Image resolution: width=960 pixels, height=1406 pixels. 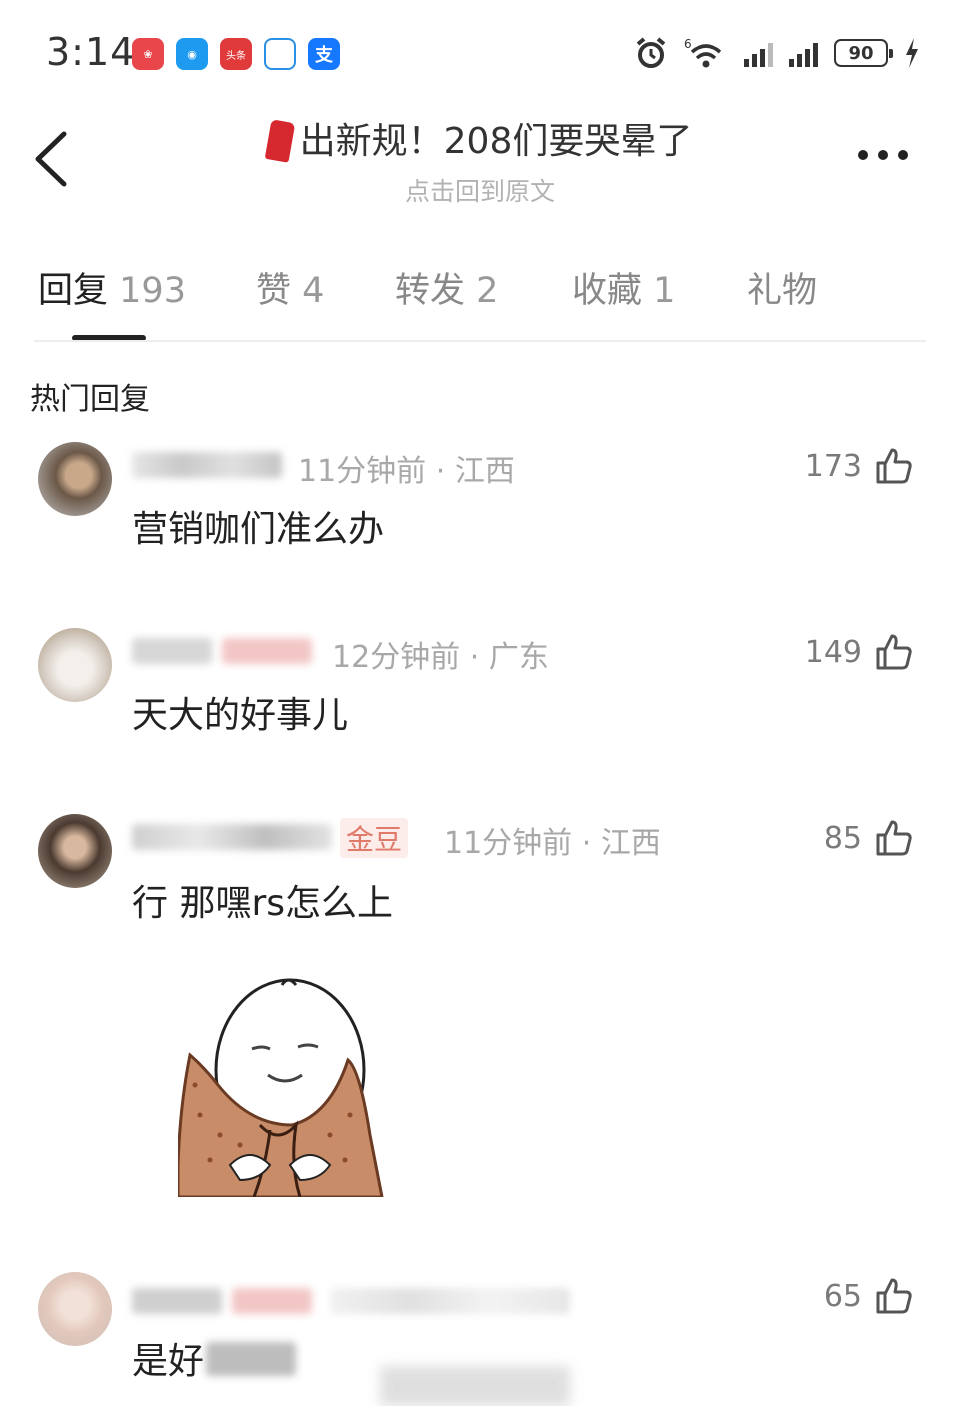 I want to click on tmall-icon, so click(x=280, y=54).